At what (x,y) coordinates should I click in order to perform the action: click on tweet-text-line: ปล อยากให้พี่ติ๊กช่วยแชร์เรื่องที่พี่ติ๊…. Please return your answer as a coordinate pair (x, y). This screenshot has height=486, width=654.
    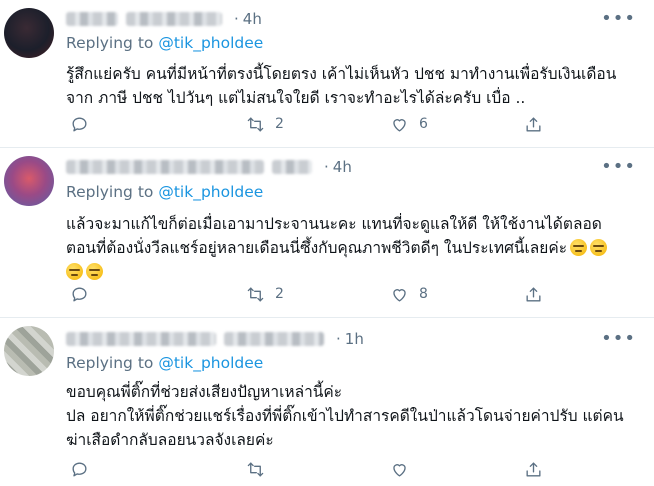
    Looking at the image, I should click on (345, 416).